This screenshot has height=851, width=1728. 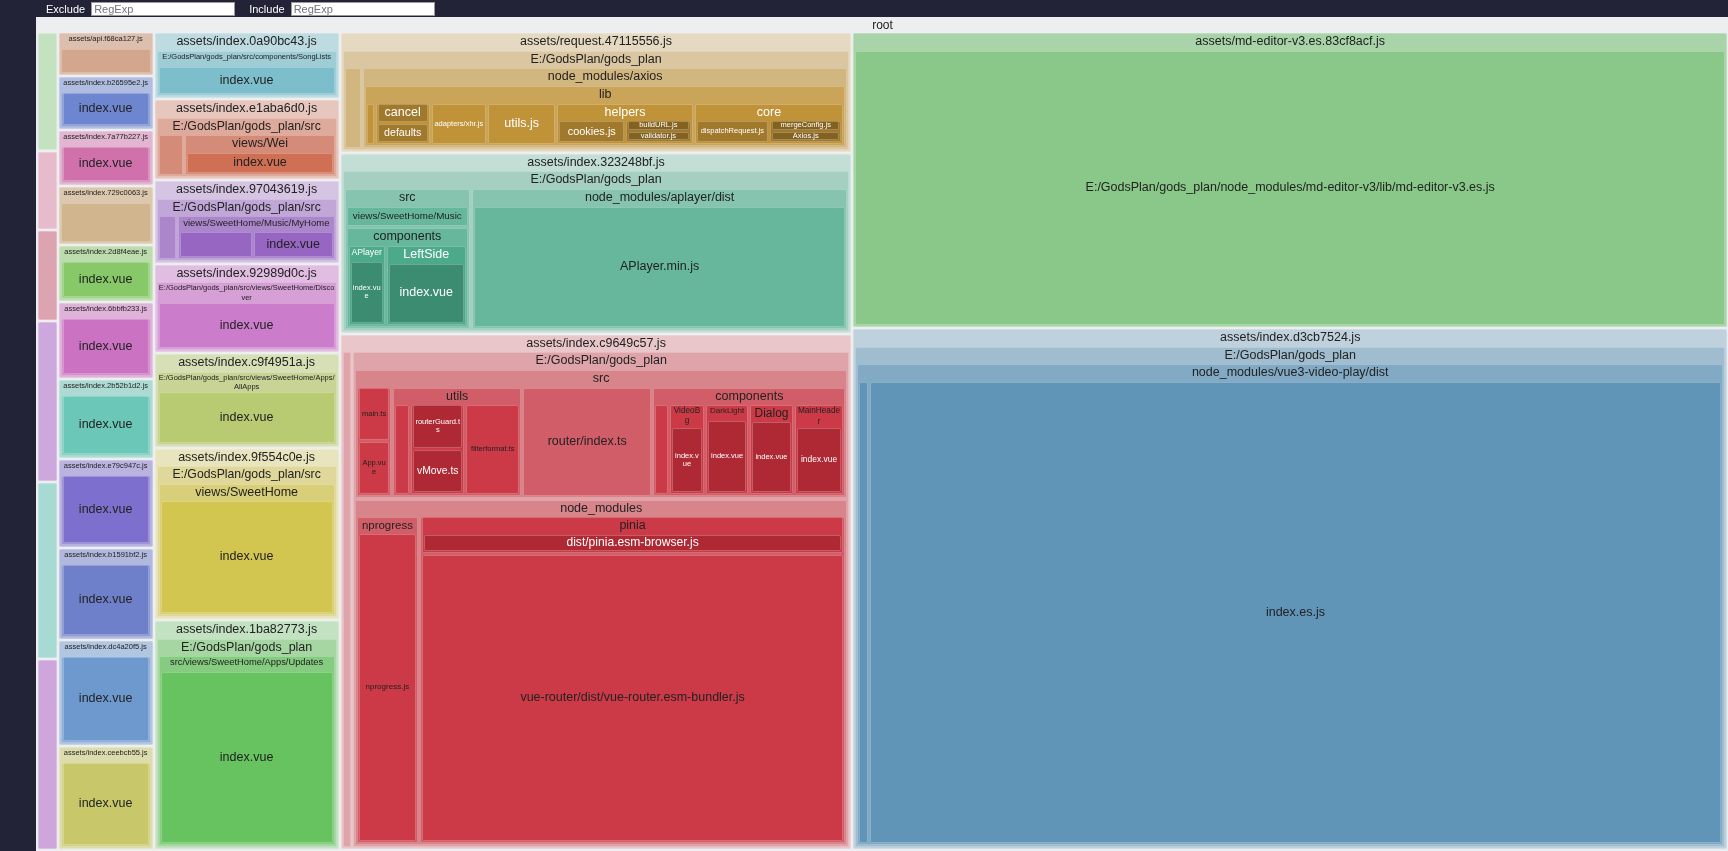 I want to click on folder-label: node_modules, so click(x=601, y=508).